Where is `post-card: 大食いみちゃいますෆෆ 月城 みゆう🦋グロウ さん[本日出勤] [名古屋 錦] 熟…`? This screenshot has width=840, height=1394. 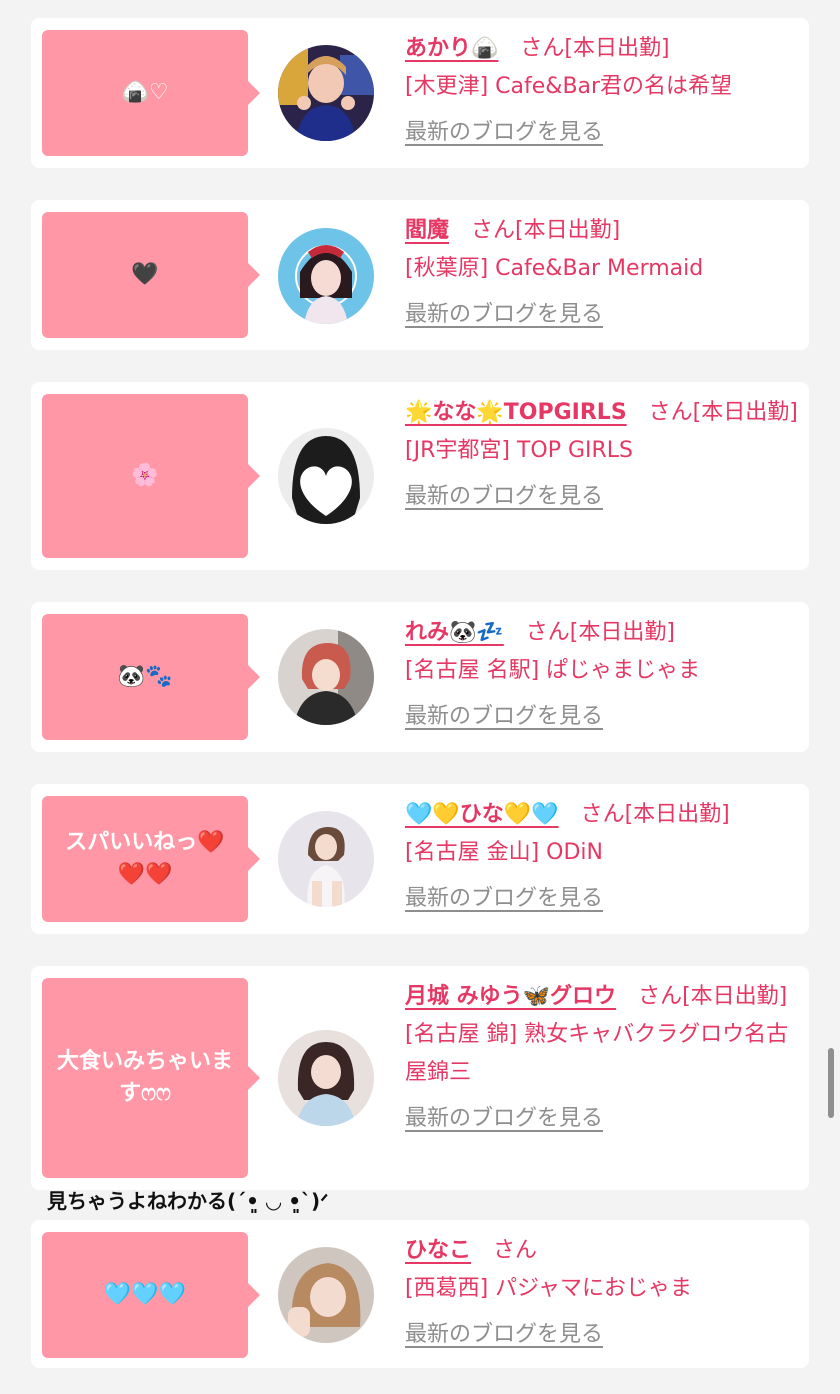 post-card: 大食いみちゃいますෆෆ 月城 みゆう🦋グロウ さん[本日出勤] [名古屋 錦] 熟… is located at coordinates (420, 1078).